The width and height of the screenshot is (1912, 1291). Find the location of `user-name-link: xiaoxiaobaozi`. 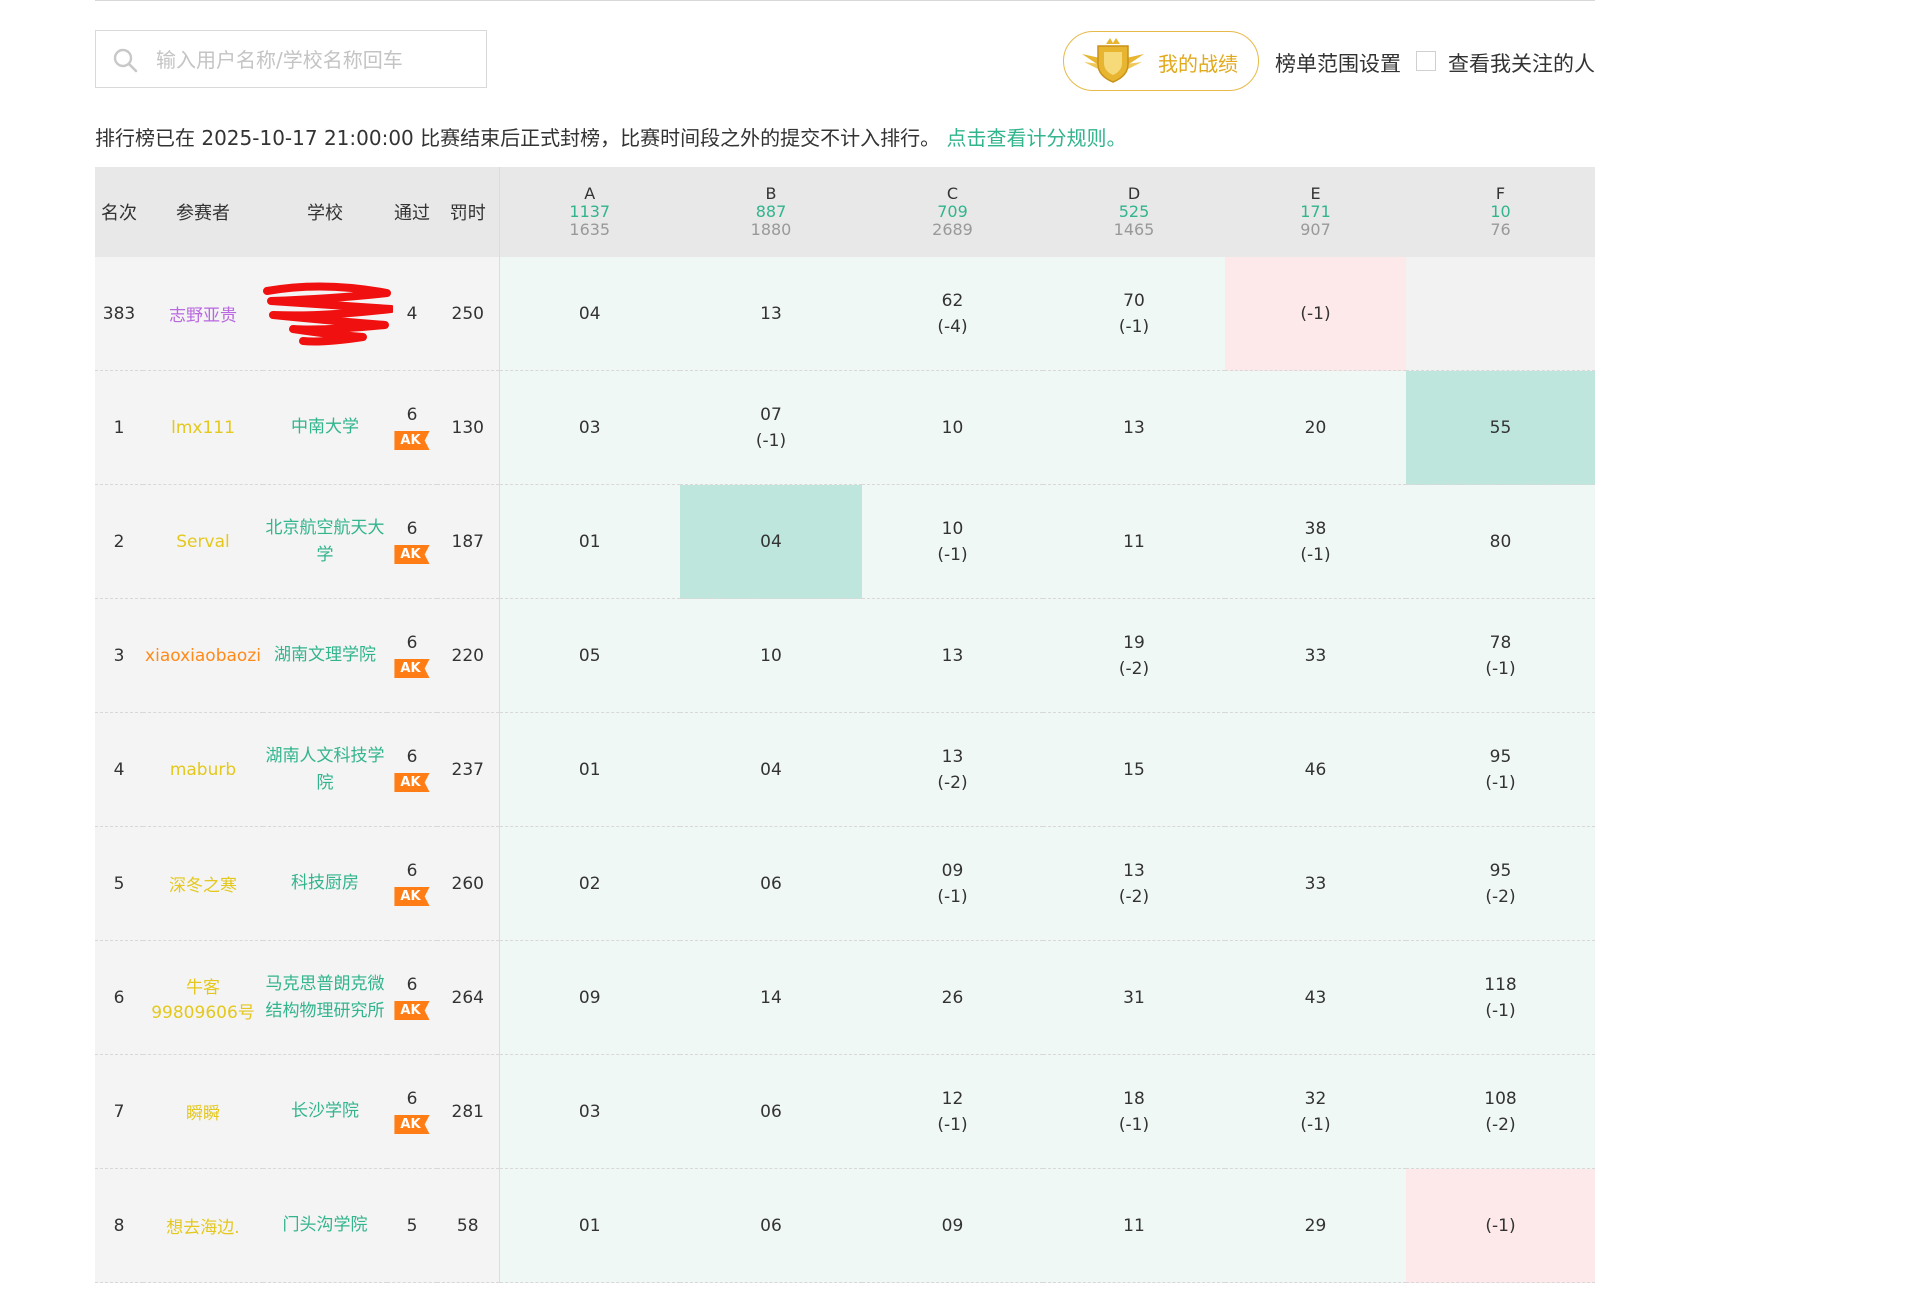

user-name-link: xiaoxiaobaozi is located at coordinates (203, 656).